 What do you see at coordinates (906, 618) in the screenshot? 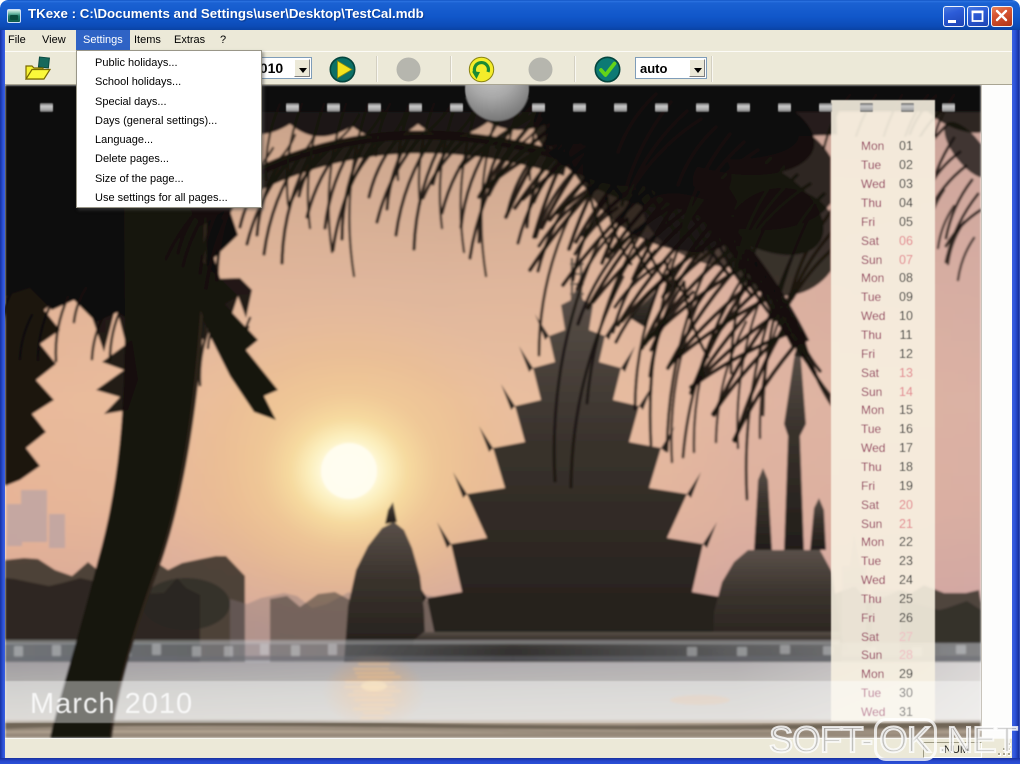
I see `svg-text: 26` at bounding box center [906, 618].